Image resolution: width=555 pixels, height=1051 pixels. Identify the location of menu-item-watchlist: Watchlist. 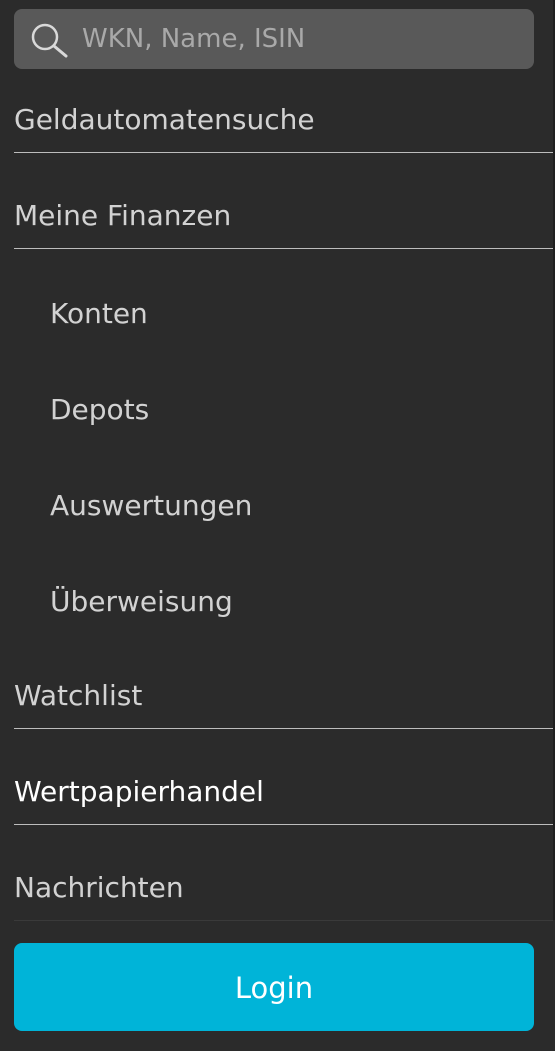
(283, 704).